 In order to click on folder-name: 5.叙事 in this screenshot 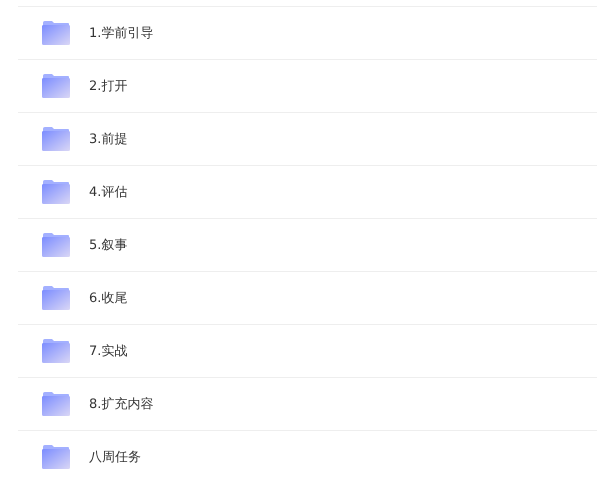, I will do `click(108, 245)`.